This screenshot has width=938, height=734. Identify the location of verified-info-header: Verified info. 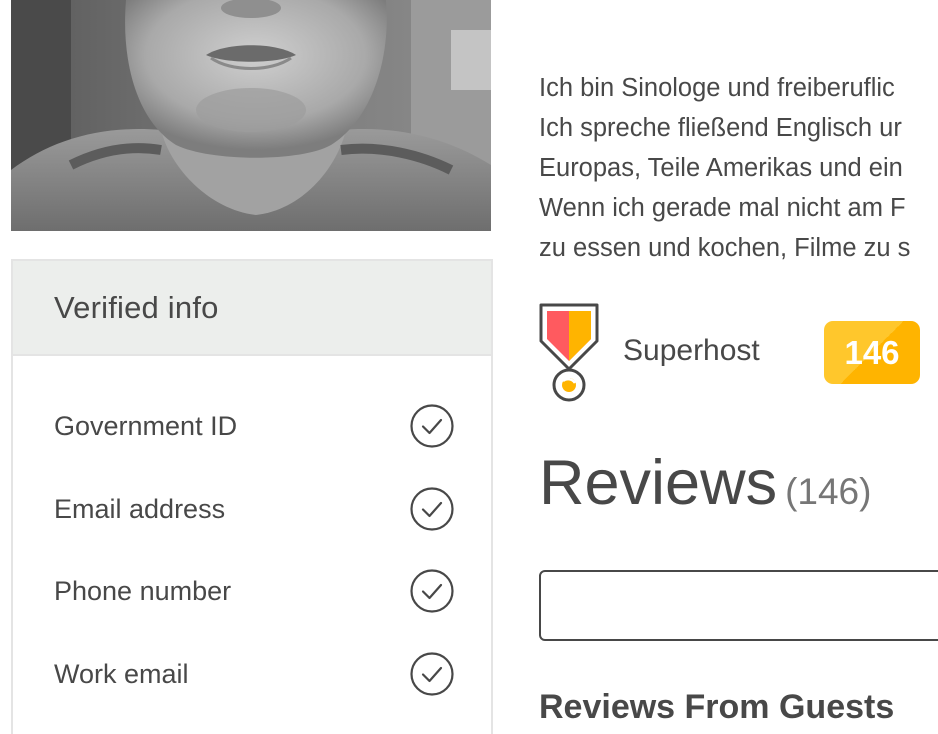
(252, 308).